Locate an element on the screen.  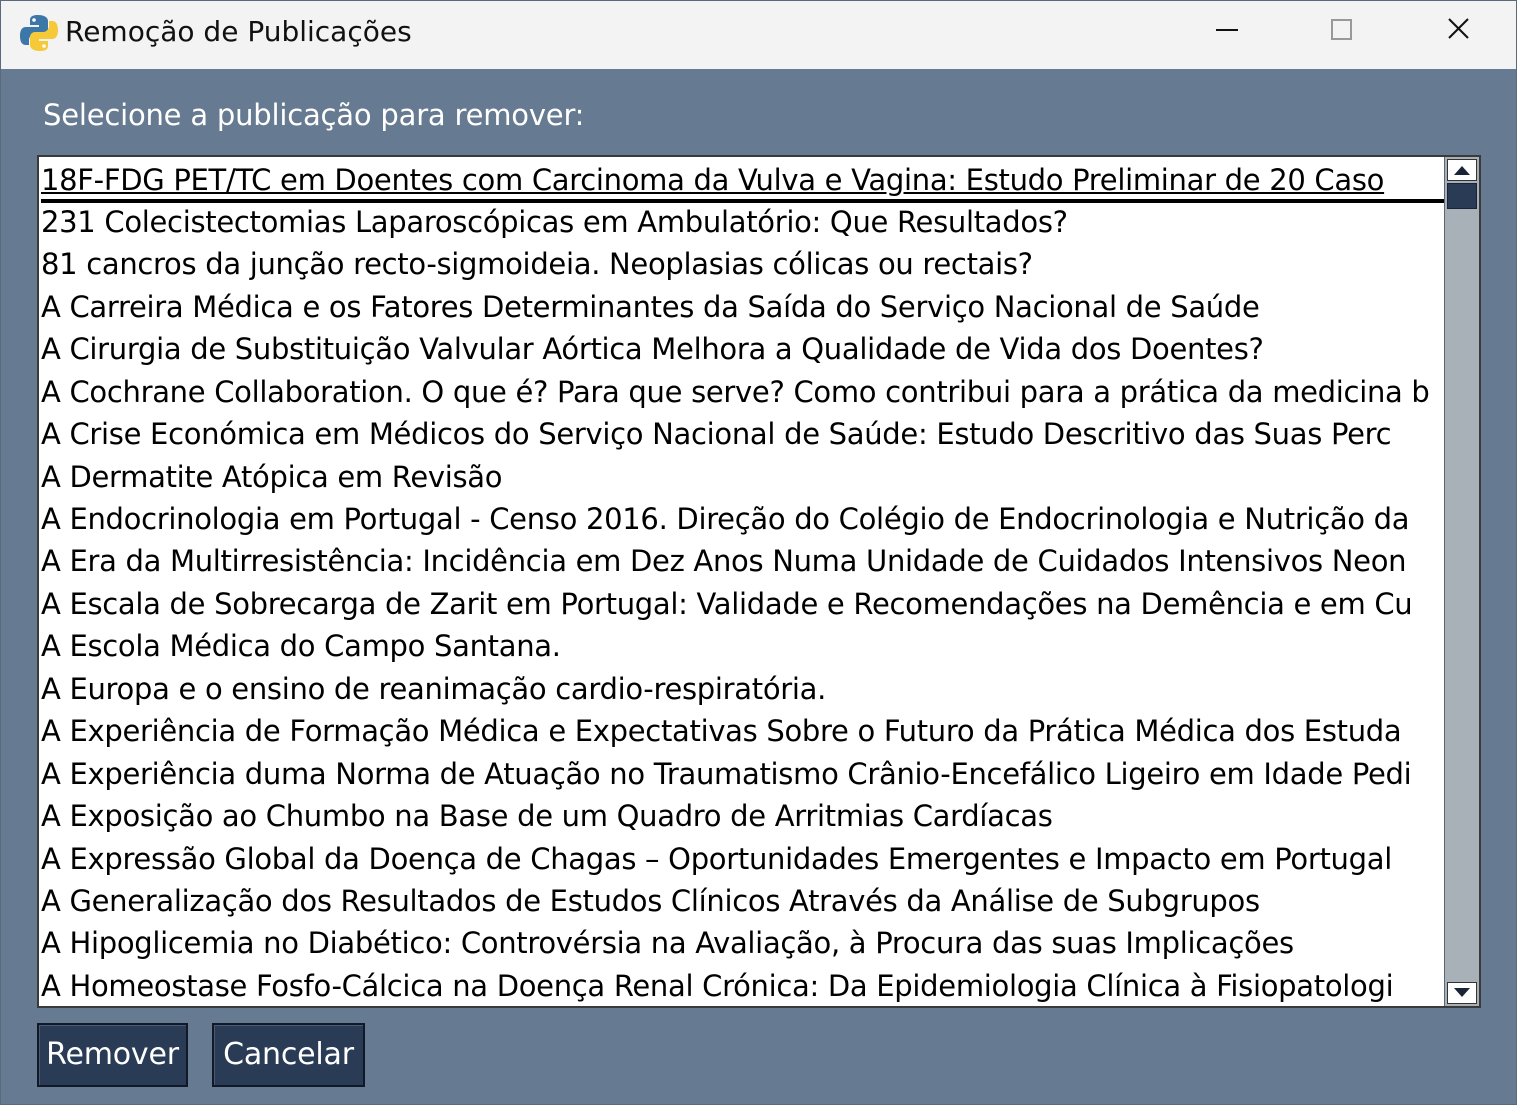
maximize-button is located at coordinates (1342, 30).